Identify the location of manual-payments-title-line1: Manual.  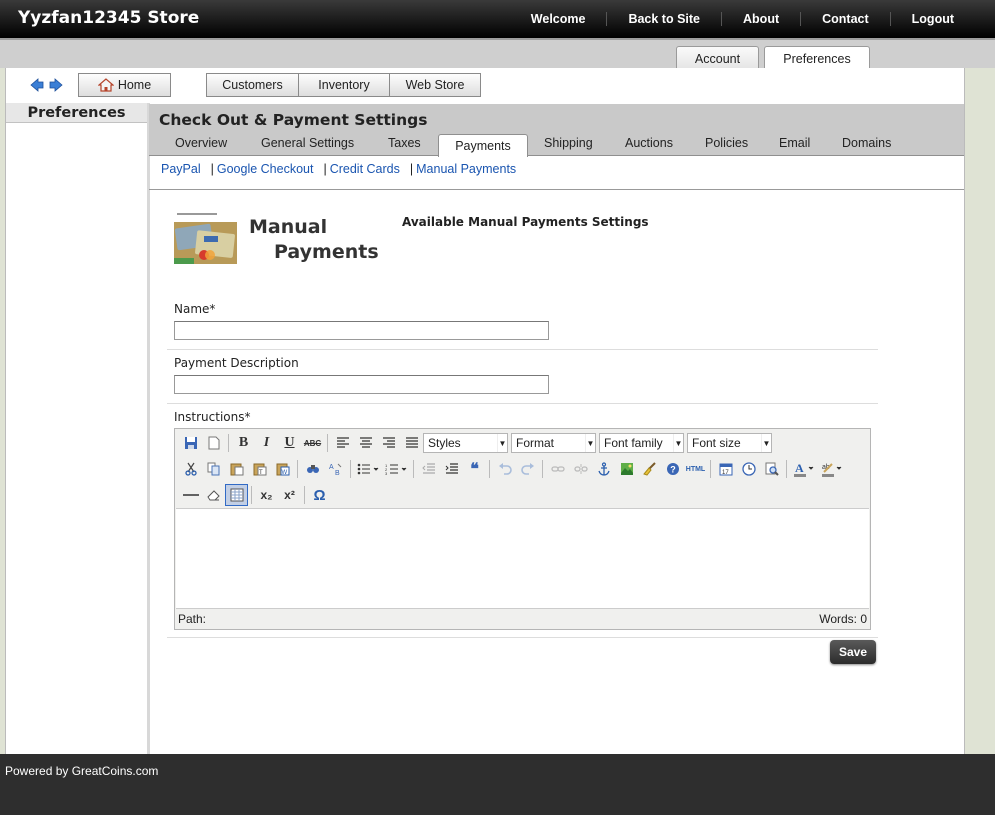
(288, 227).